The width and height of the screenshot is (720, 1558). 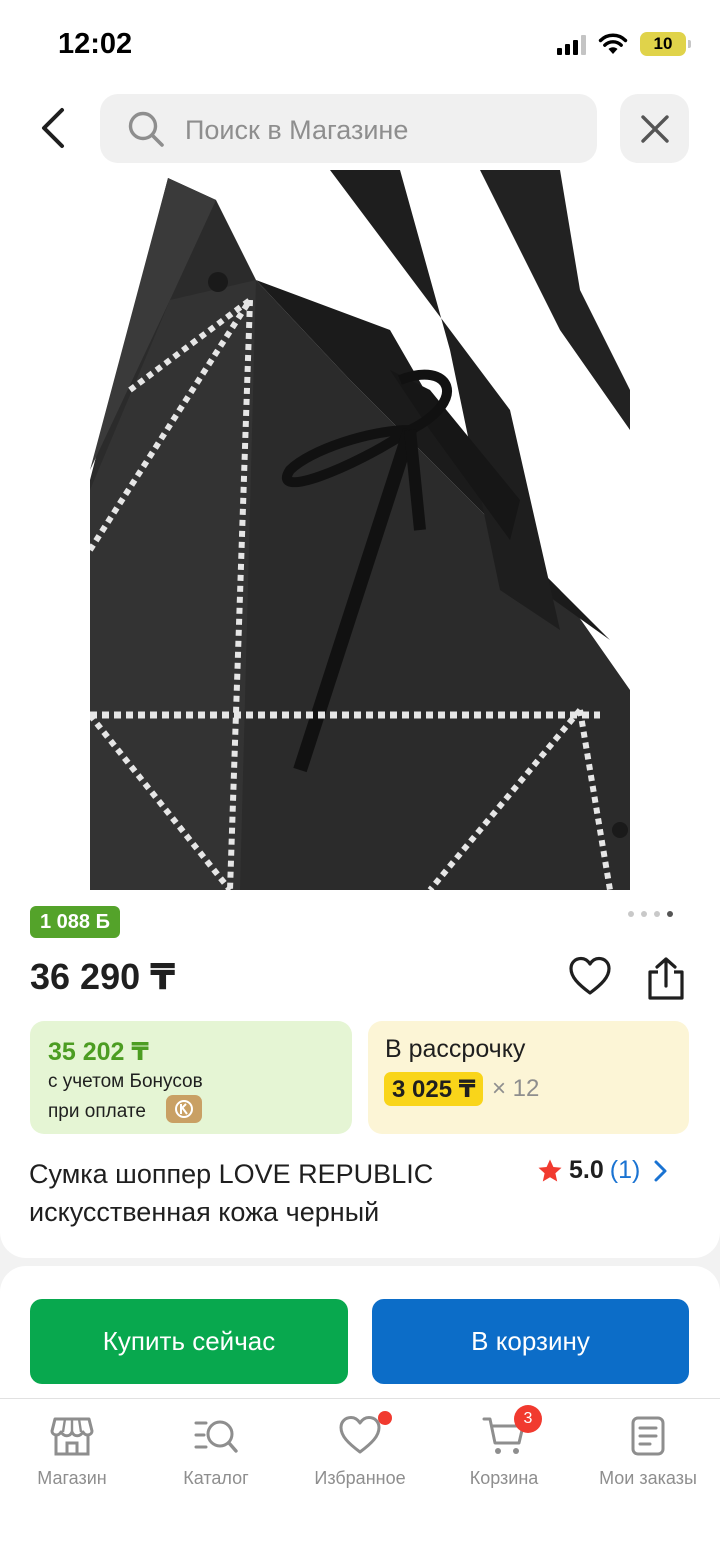 What do you see at coordinates (385, 1418) in the screenshot?
I see `notification-dot` at bounding box center [385, 1418].